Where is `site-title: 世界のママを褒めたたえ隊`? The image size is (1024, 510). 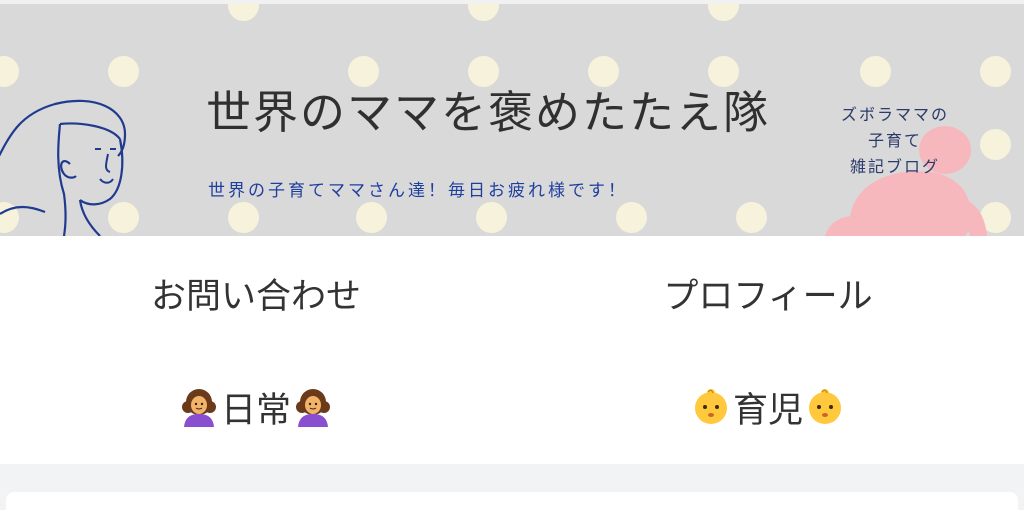
site-title: 世界のママを褒めたたえ隊 is located at coordinates (488, 108).